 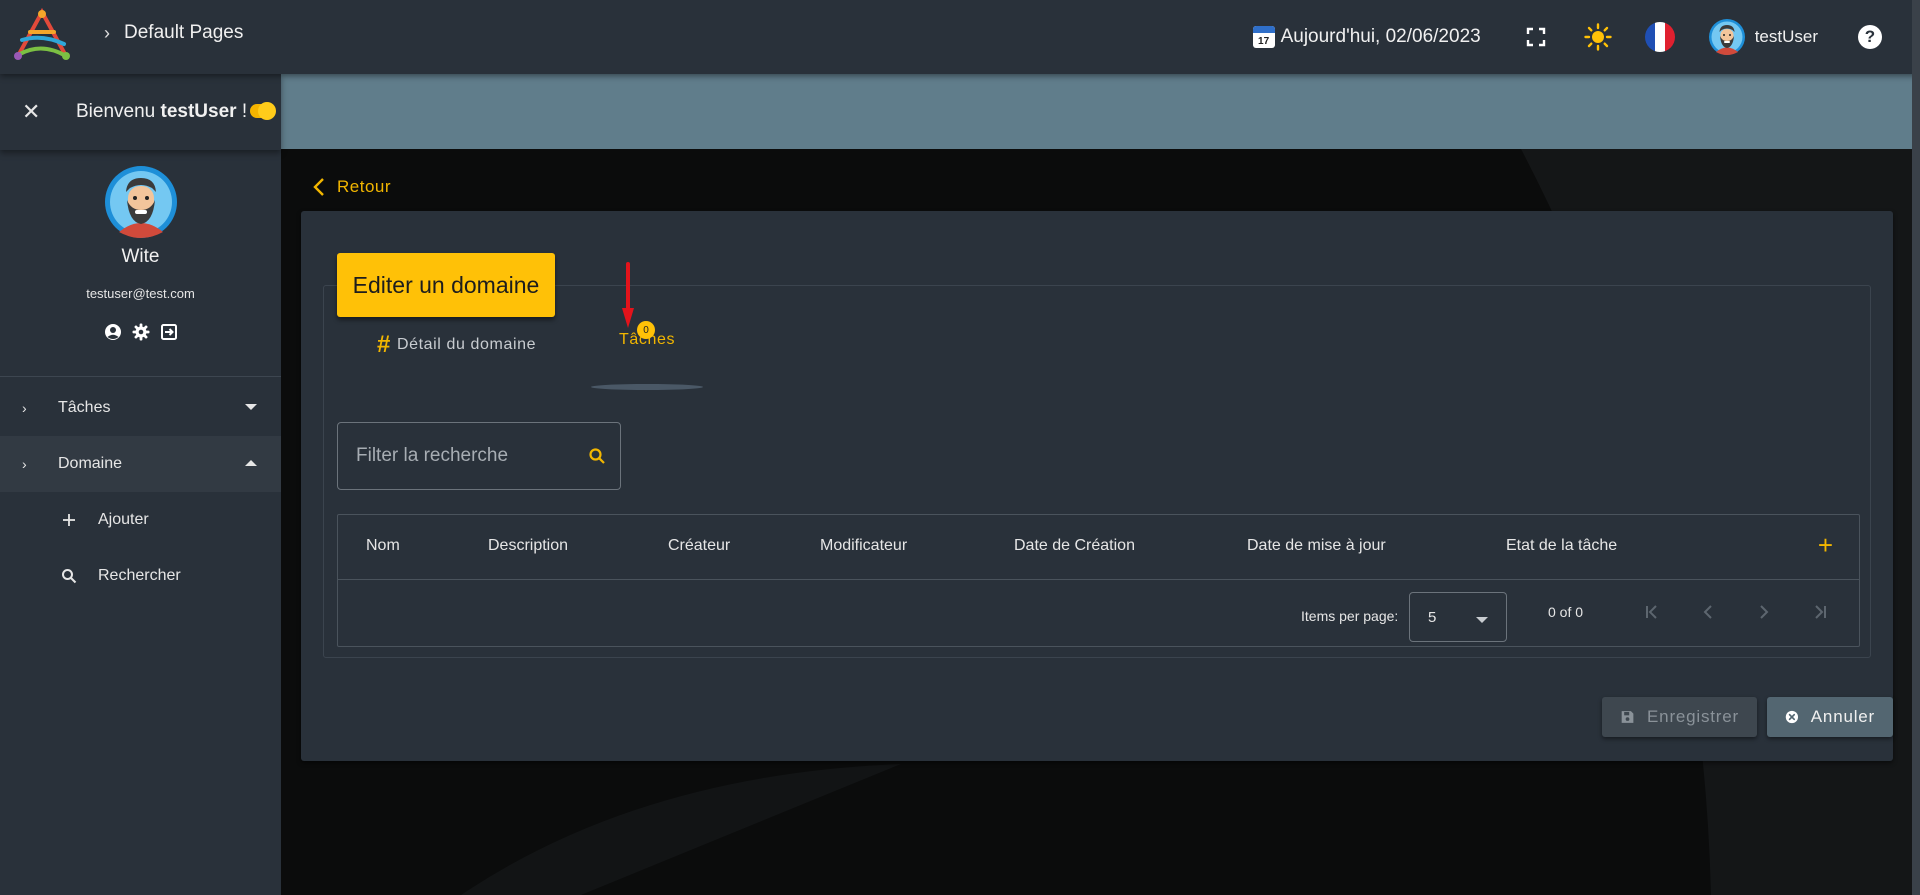 What do you see at coordinates (140, 293) in the screenshot?
I see `profile-email: testuser@test.com` at bounding box center [140, 293].